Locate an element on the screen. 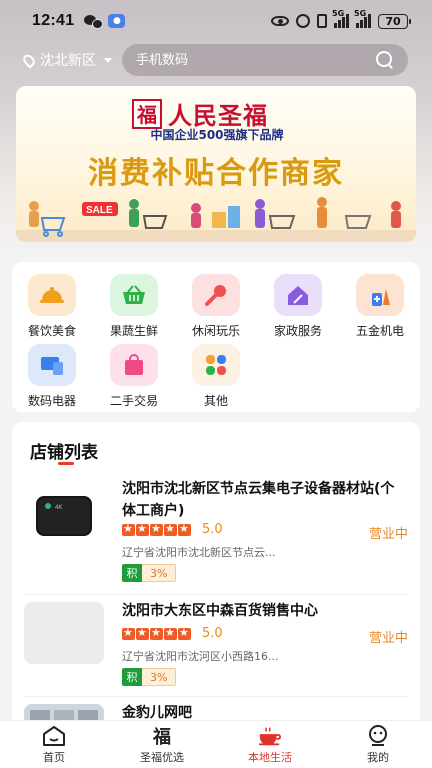 The width and height of the screenshot is (432, 768). nav-shengfu: 福 圣福优选 is located at coordinates (162, 744).